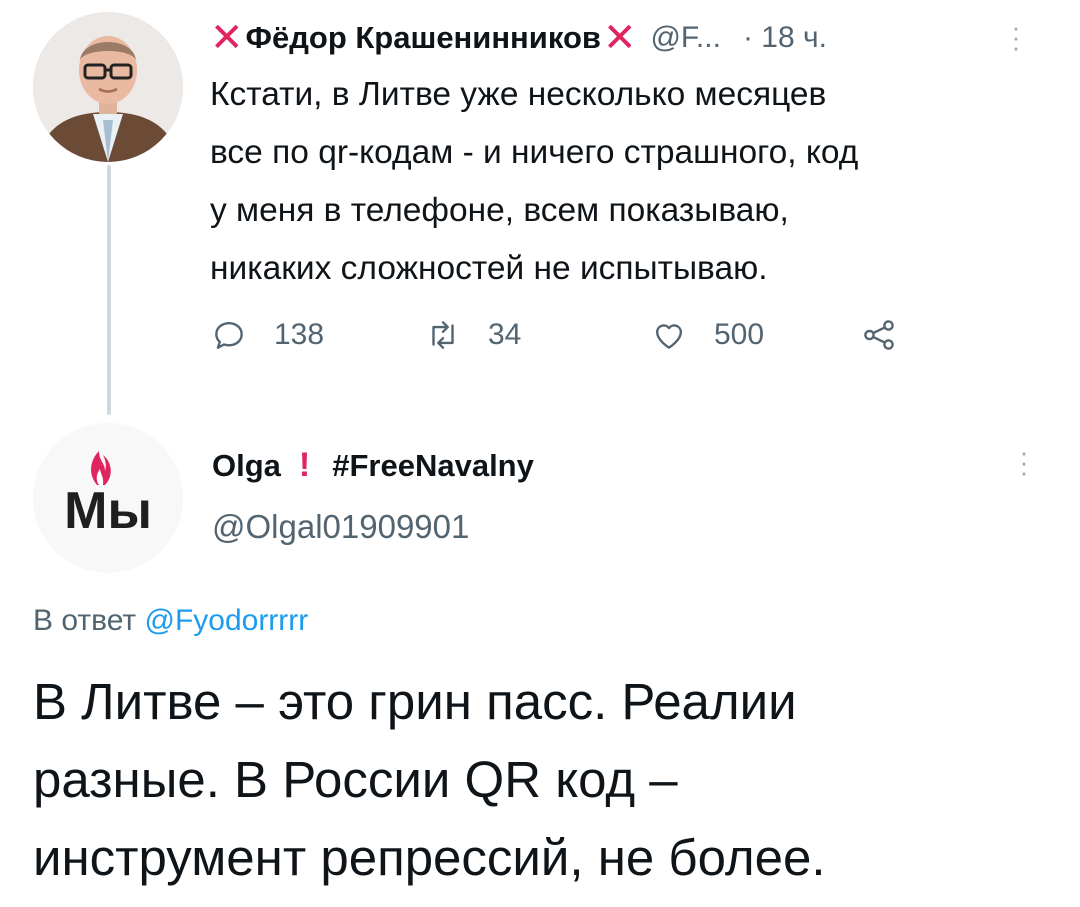 The image size is (1080, 907). What do you see at coordinates (246, 465) in the screenshot?
I see `reply-author-name: Olga` at bounding box center [246, 465].